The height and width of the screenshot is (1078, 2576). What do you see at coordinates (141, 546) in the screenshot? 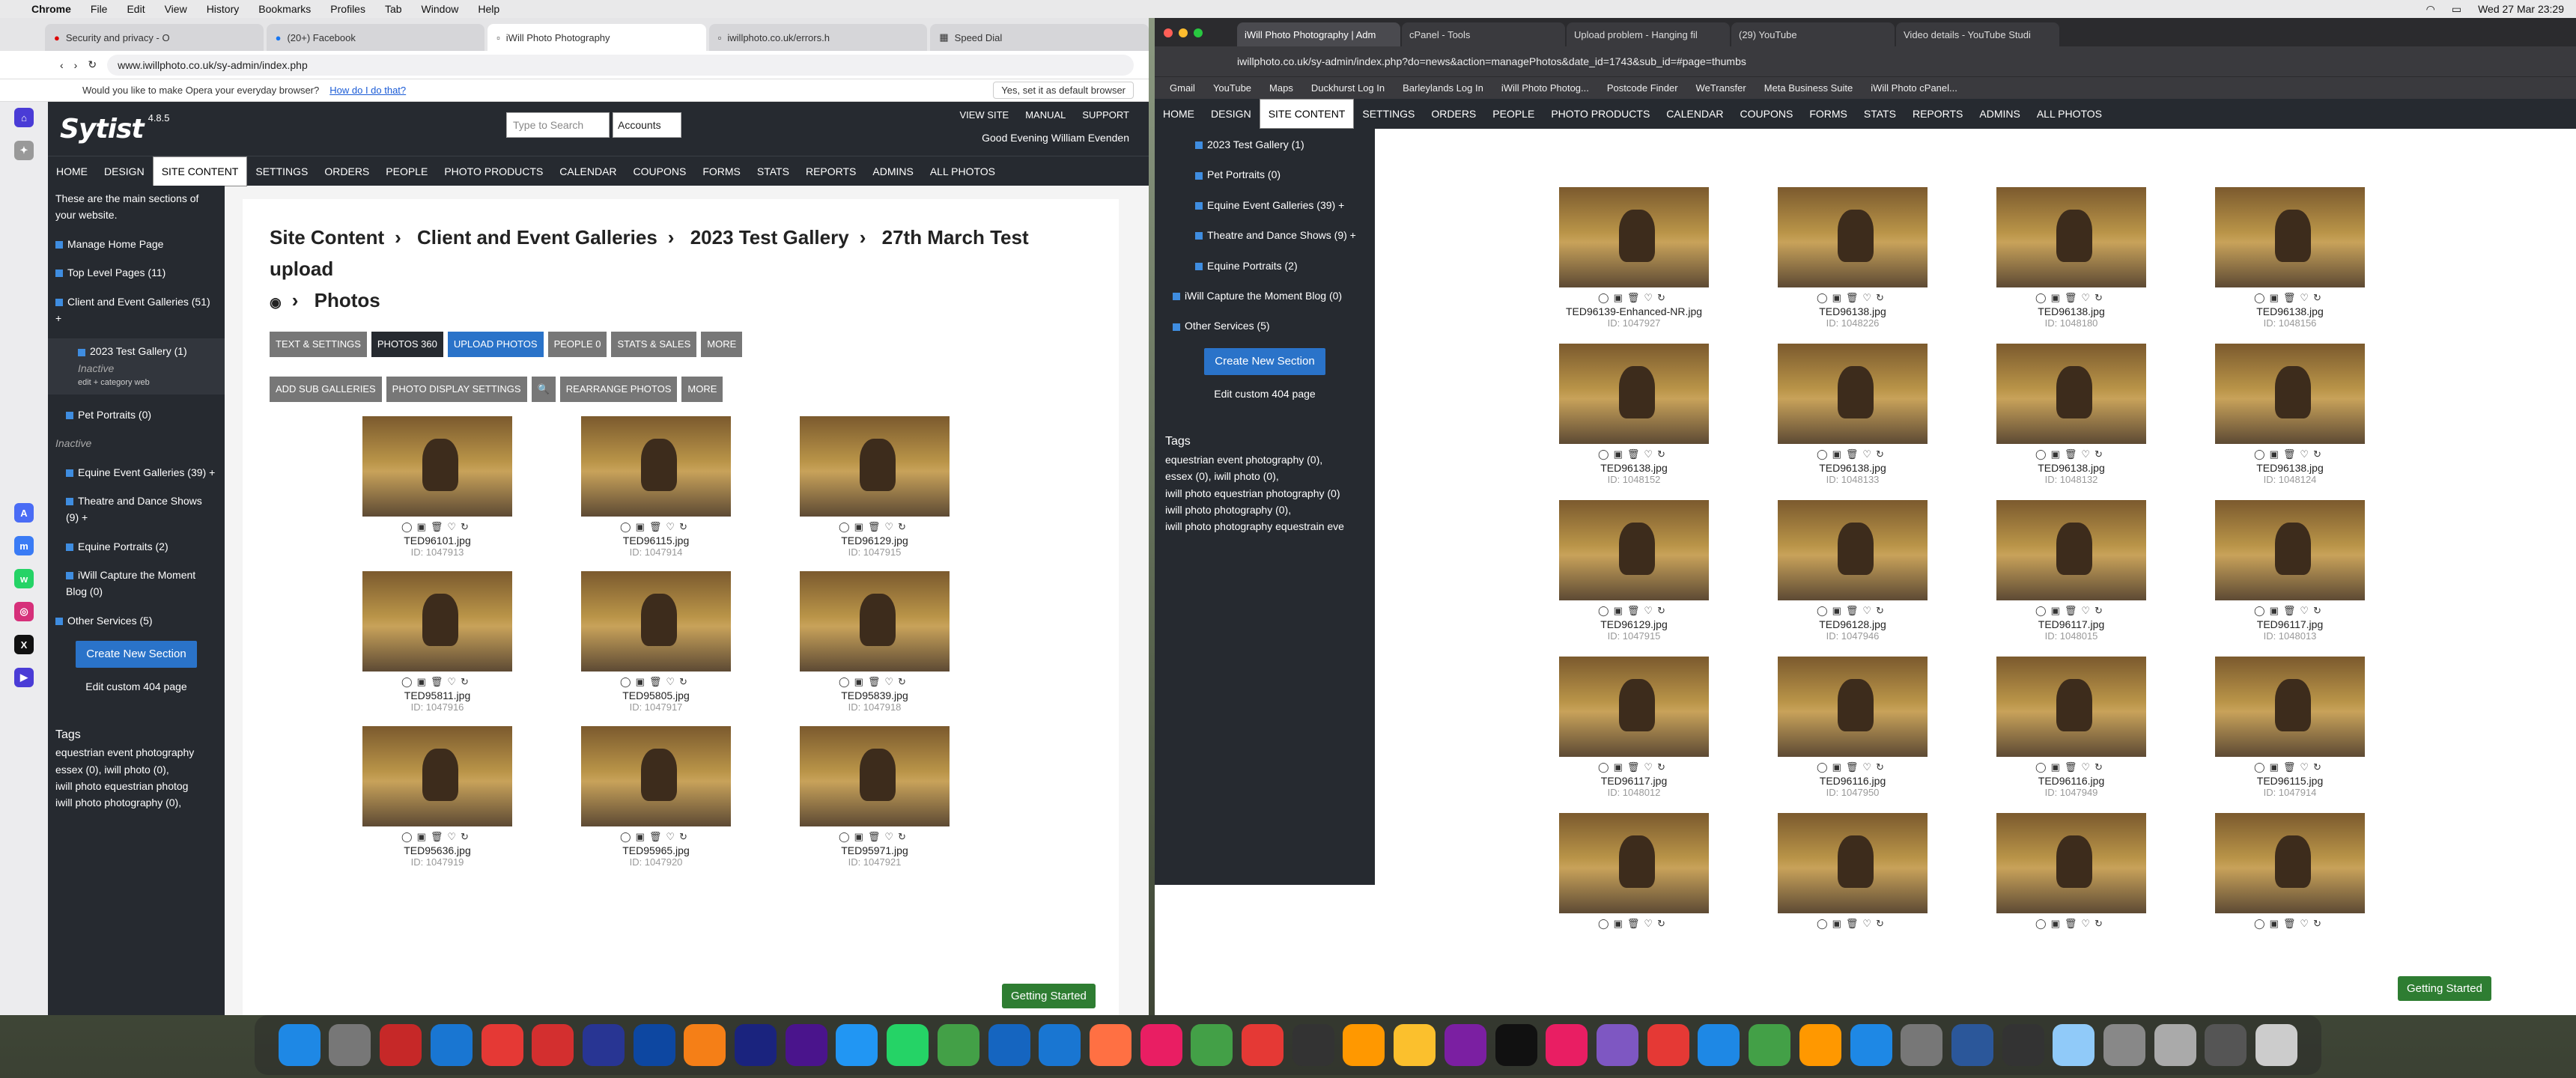
I see `sidebar-item-equine-portraits: Equine Portraits (2)` at bounding box center [141, 546].